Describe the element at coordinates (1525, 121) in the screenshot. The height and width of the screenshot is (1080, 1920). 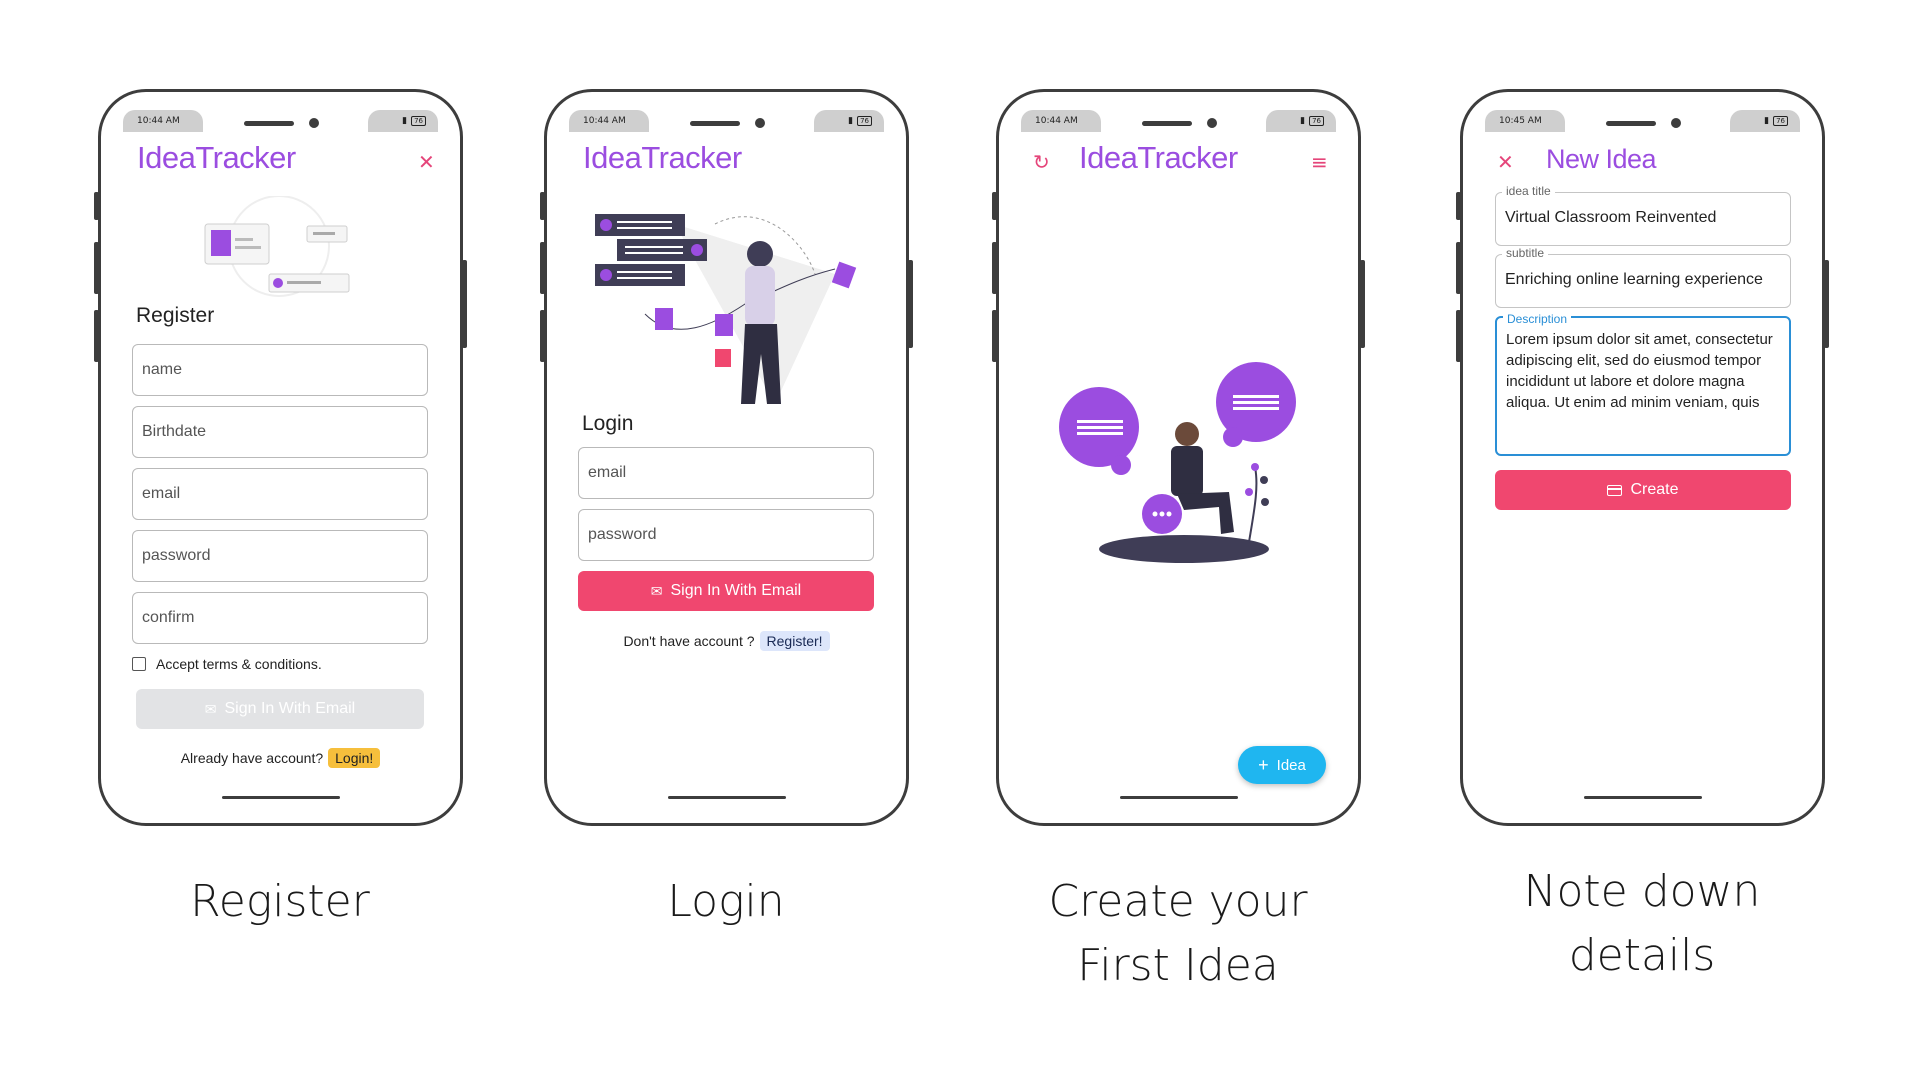
I see `status-time: 10:45 AM` at that location.